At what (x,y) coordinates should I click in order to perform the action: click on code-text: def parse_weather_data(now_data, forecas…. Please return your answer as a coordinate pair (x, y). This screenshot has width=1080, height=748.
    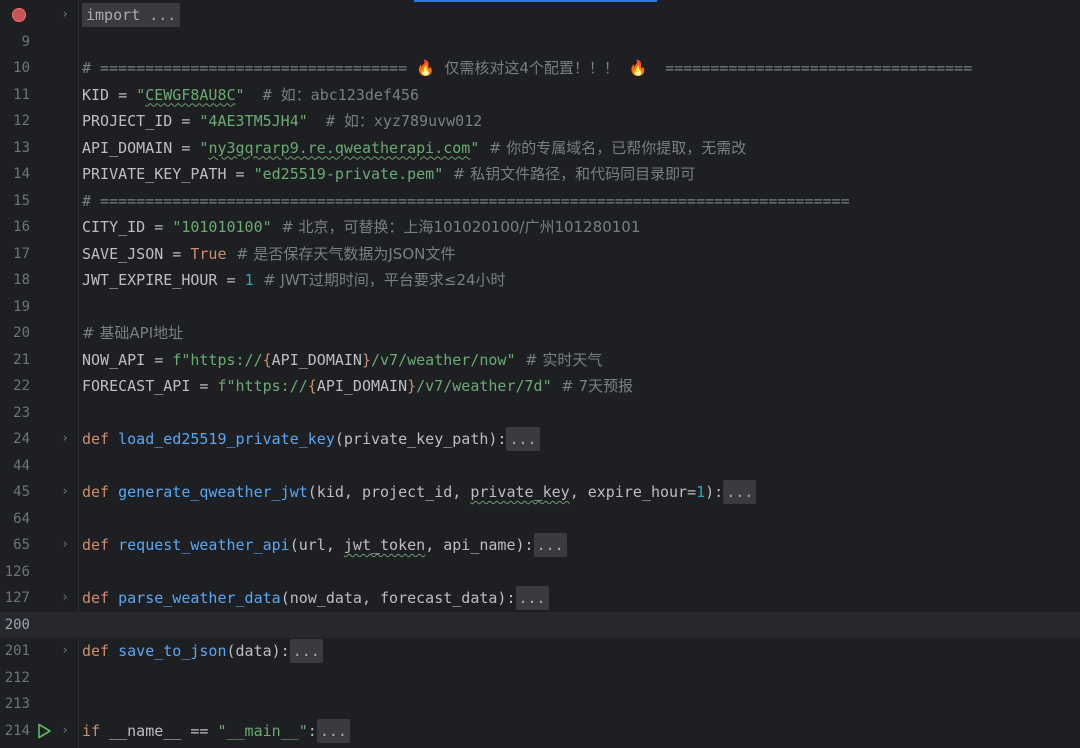
    Looking at the image, I should click on (315, 598).